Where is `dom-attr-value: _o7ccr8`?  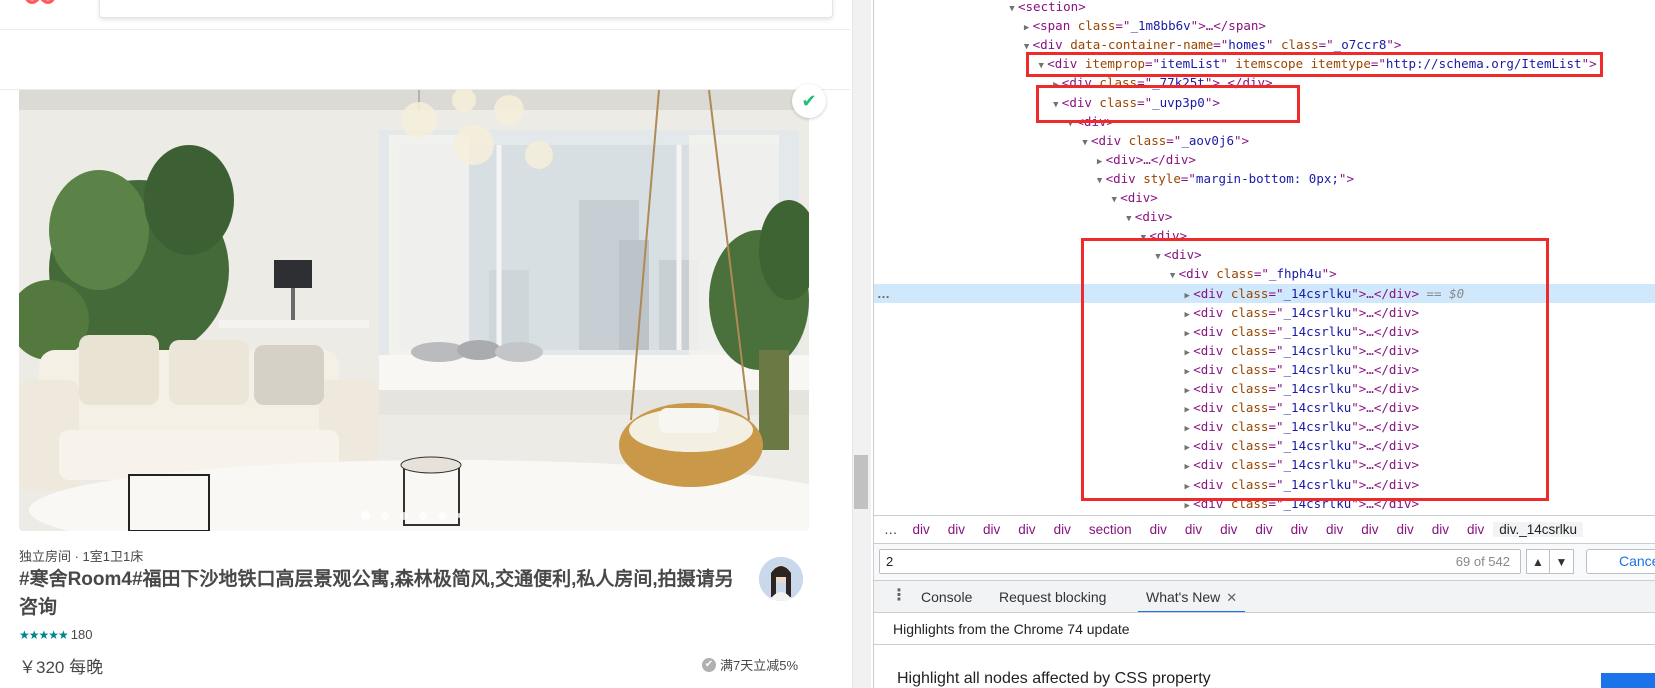
dom-attr-value: _o7ccr8 is located at coordinates (1360, 45).